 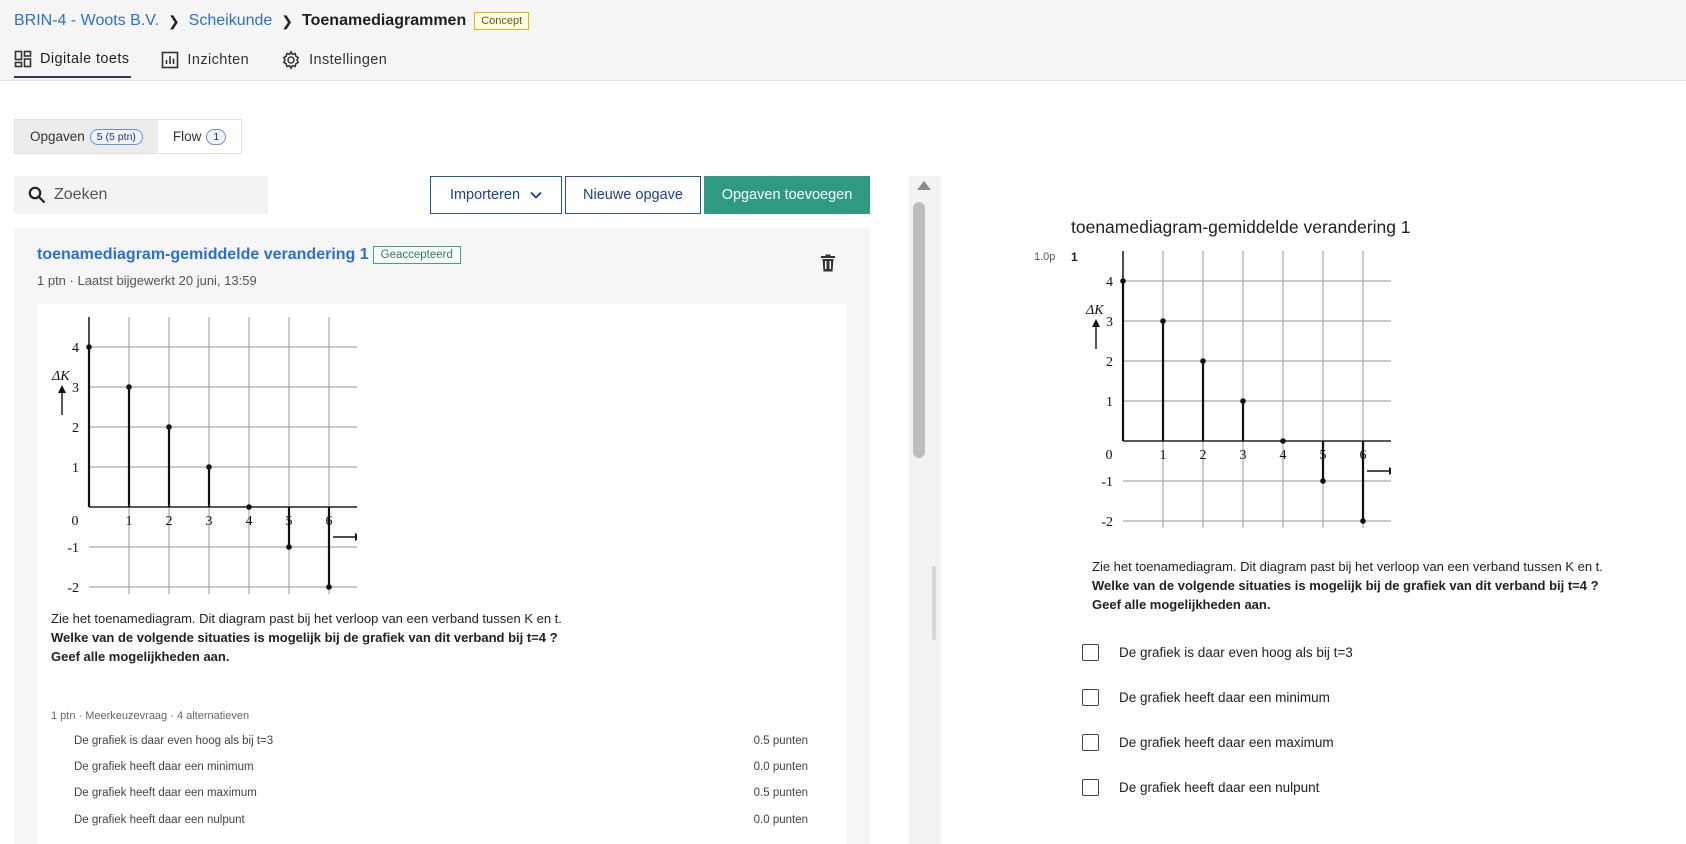 What do you see at coordinates (1224, 697) in the screenshot?
I see `answer-label: De grafiek heeft daar een minimum` at bounding box center [1224, 697].